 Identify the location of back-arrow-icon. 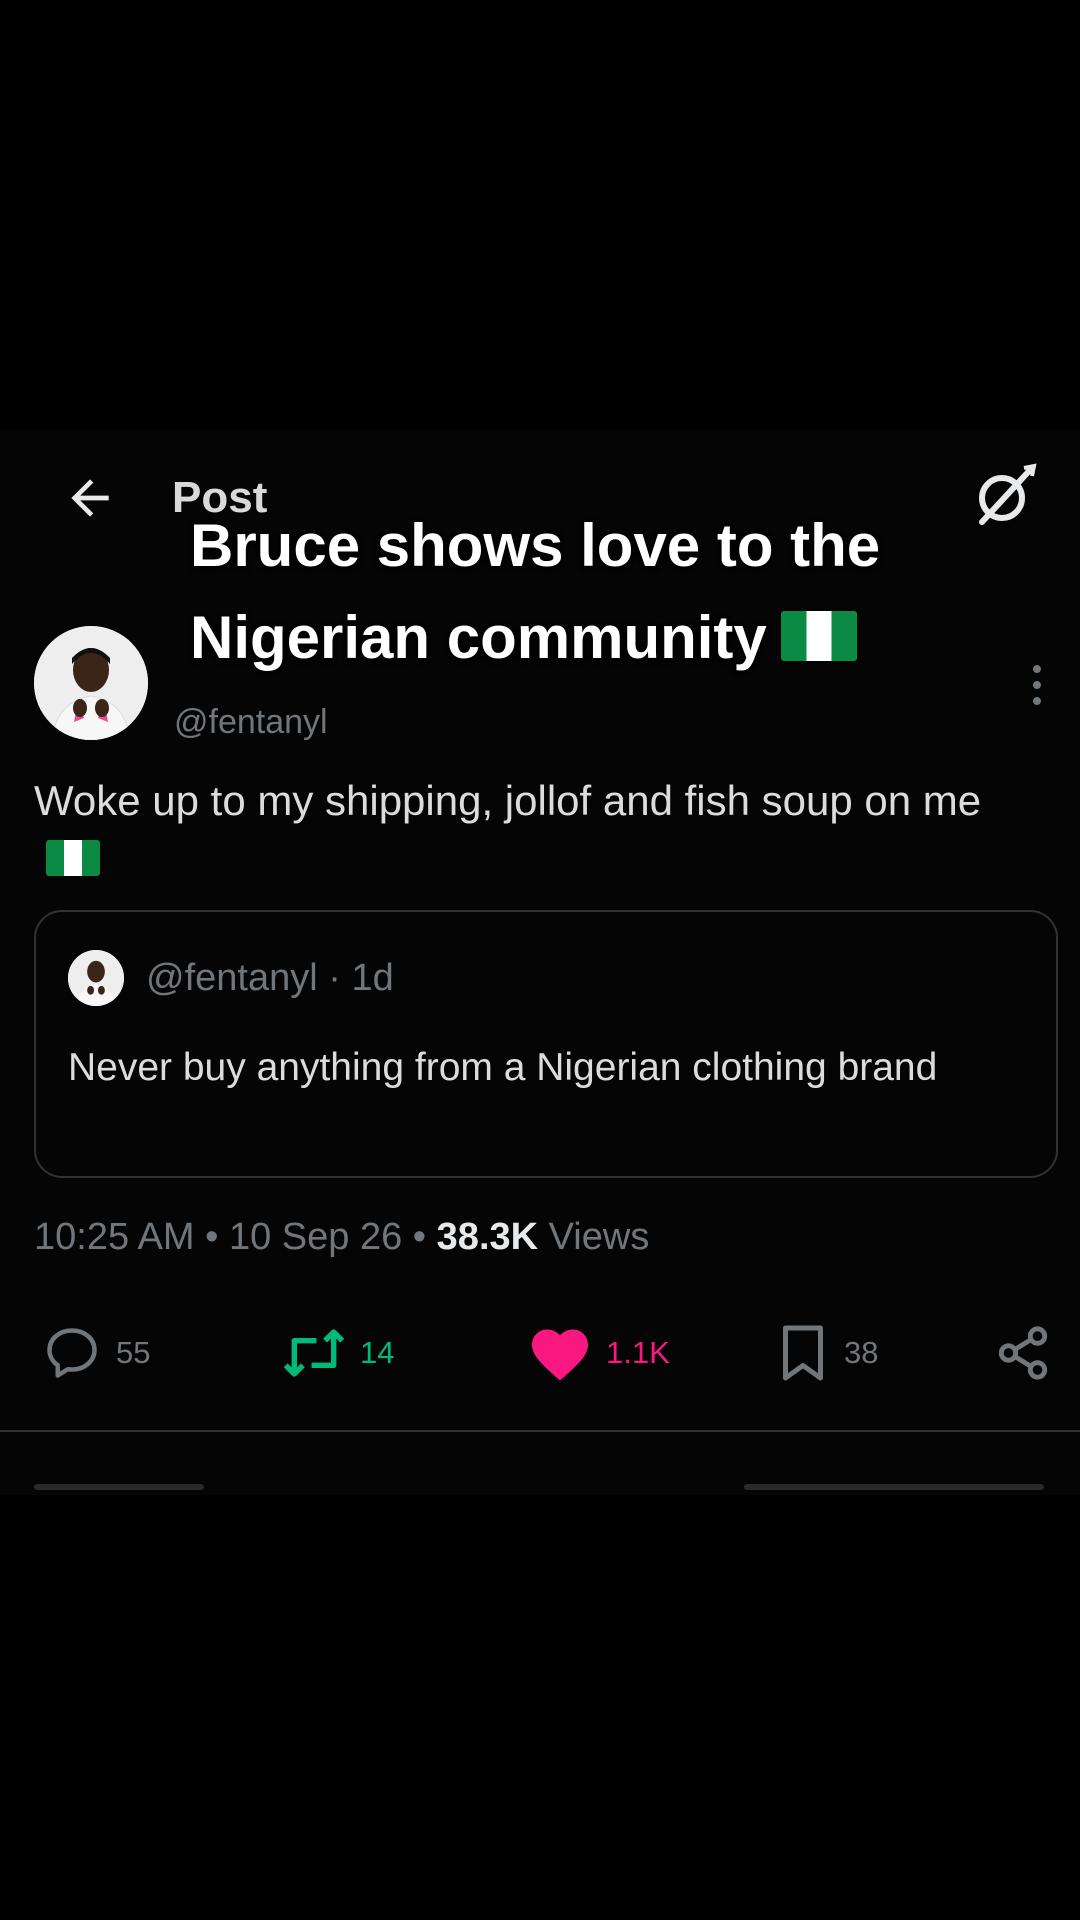
(90, 498).